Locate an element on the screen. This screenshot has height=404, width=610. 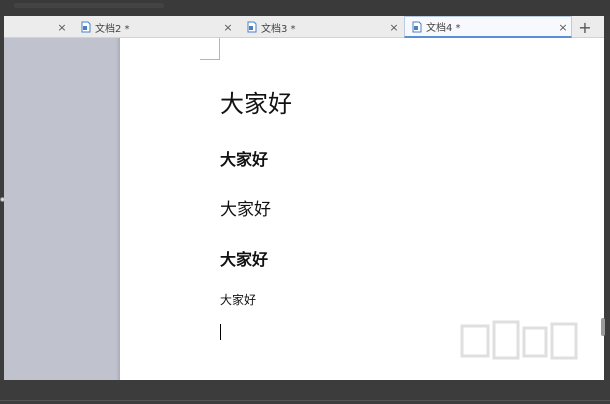
vertical-scrollbar-thumb is located at coordinates (603, 327).